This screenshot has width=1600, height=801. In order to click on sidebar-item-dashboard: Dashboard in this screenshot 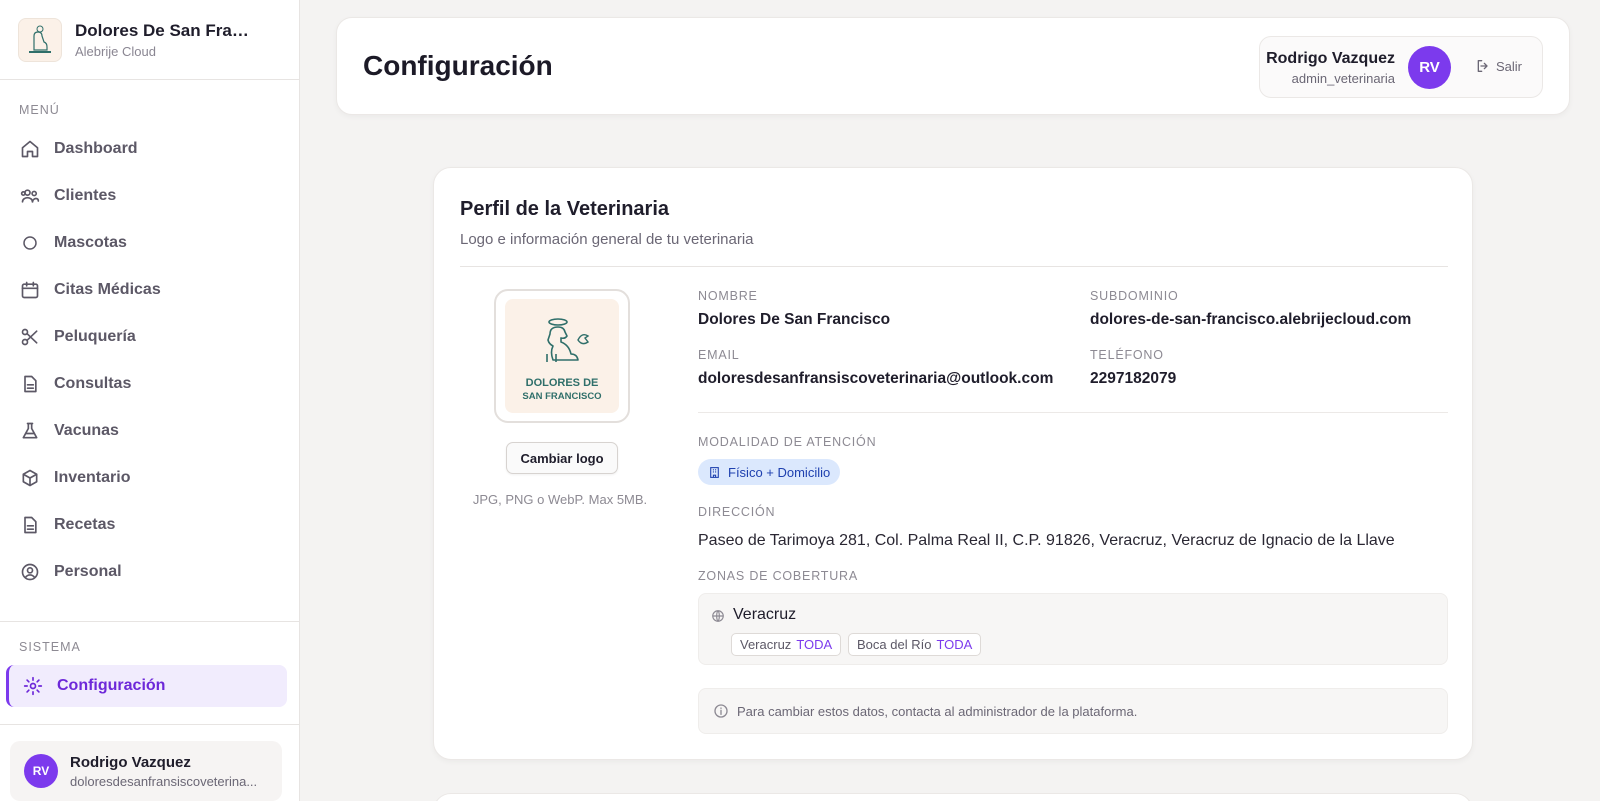, I will do `click(146, 149)`.